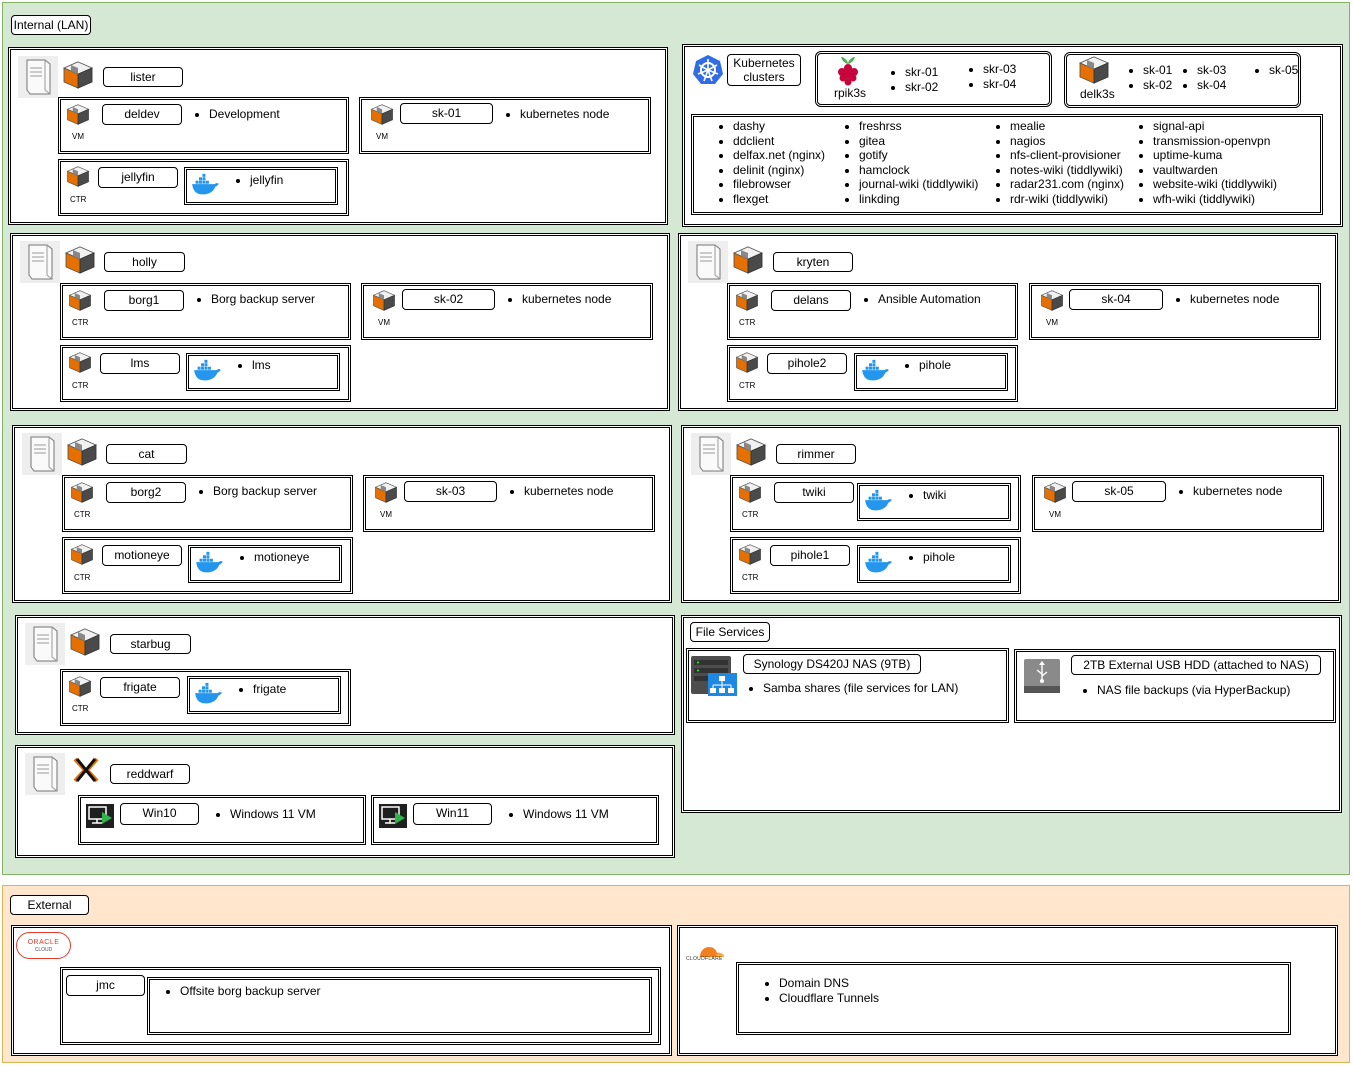  What do you see at coordinates (561, 491) in the screenshot?
I see `guest-sk-03-list: kubernetes node` at bounding box center [561, 491].